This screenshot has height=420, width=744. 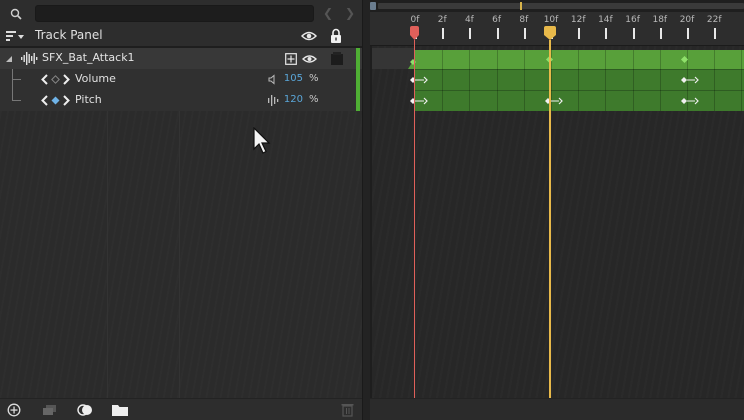 I want to click on search-input, so click(x=174, y=13).